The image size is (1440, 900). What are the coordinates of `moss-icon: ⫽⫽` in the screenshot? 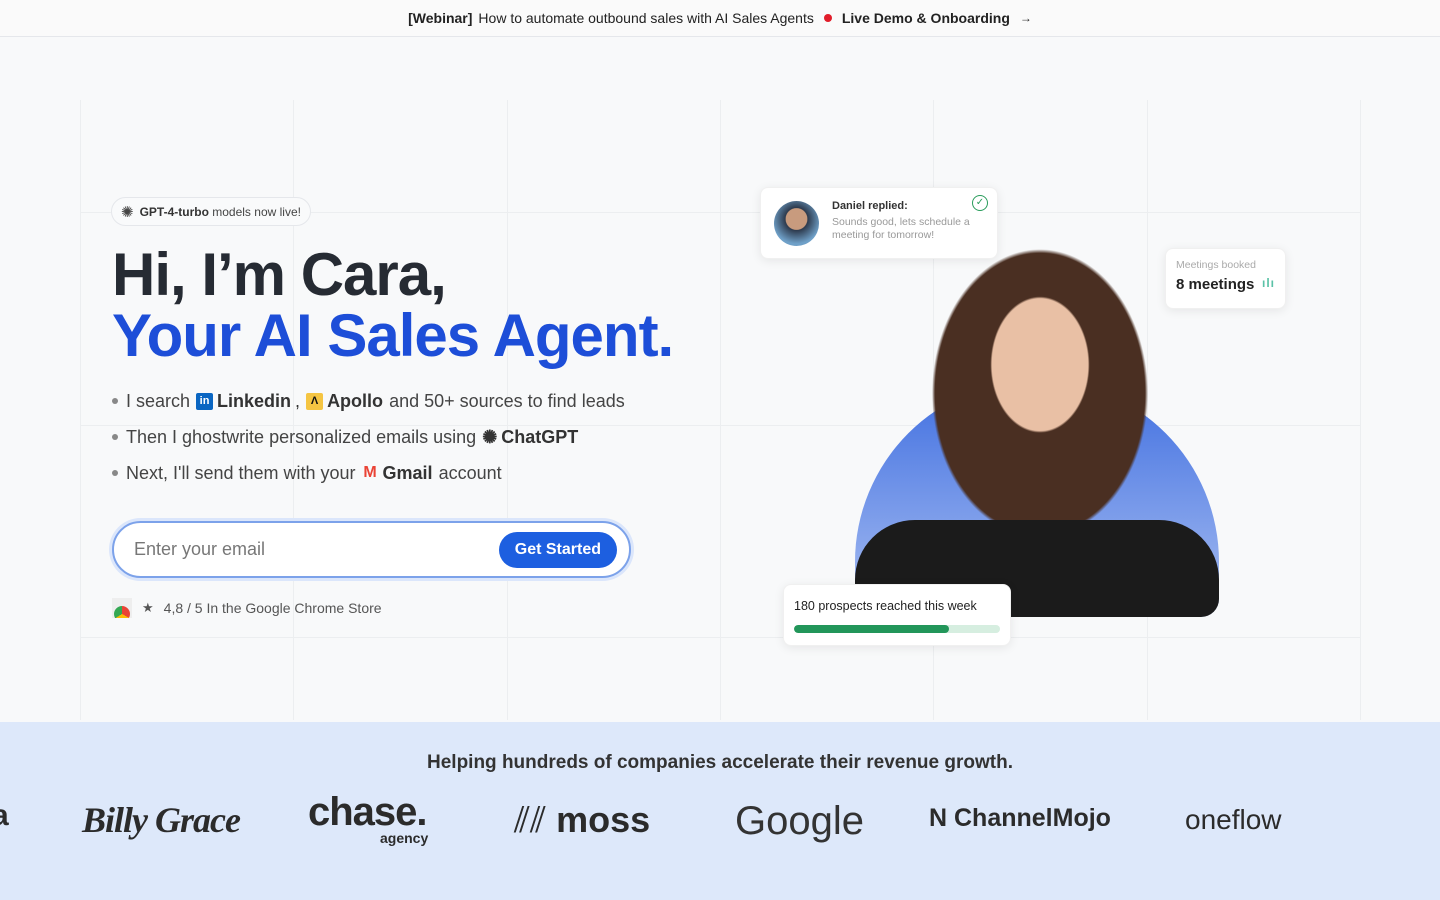 It's located at (535, 819).